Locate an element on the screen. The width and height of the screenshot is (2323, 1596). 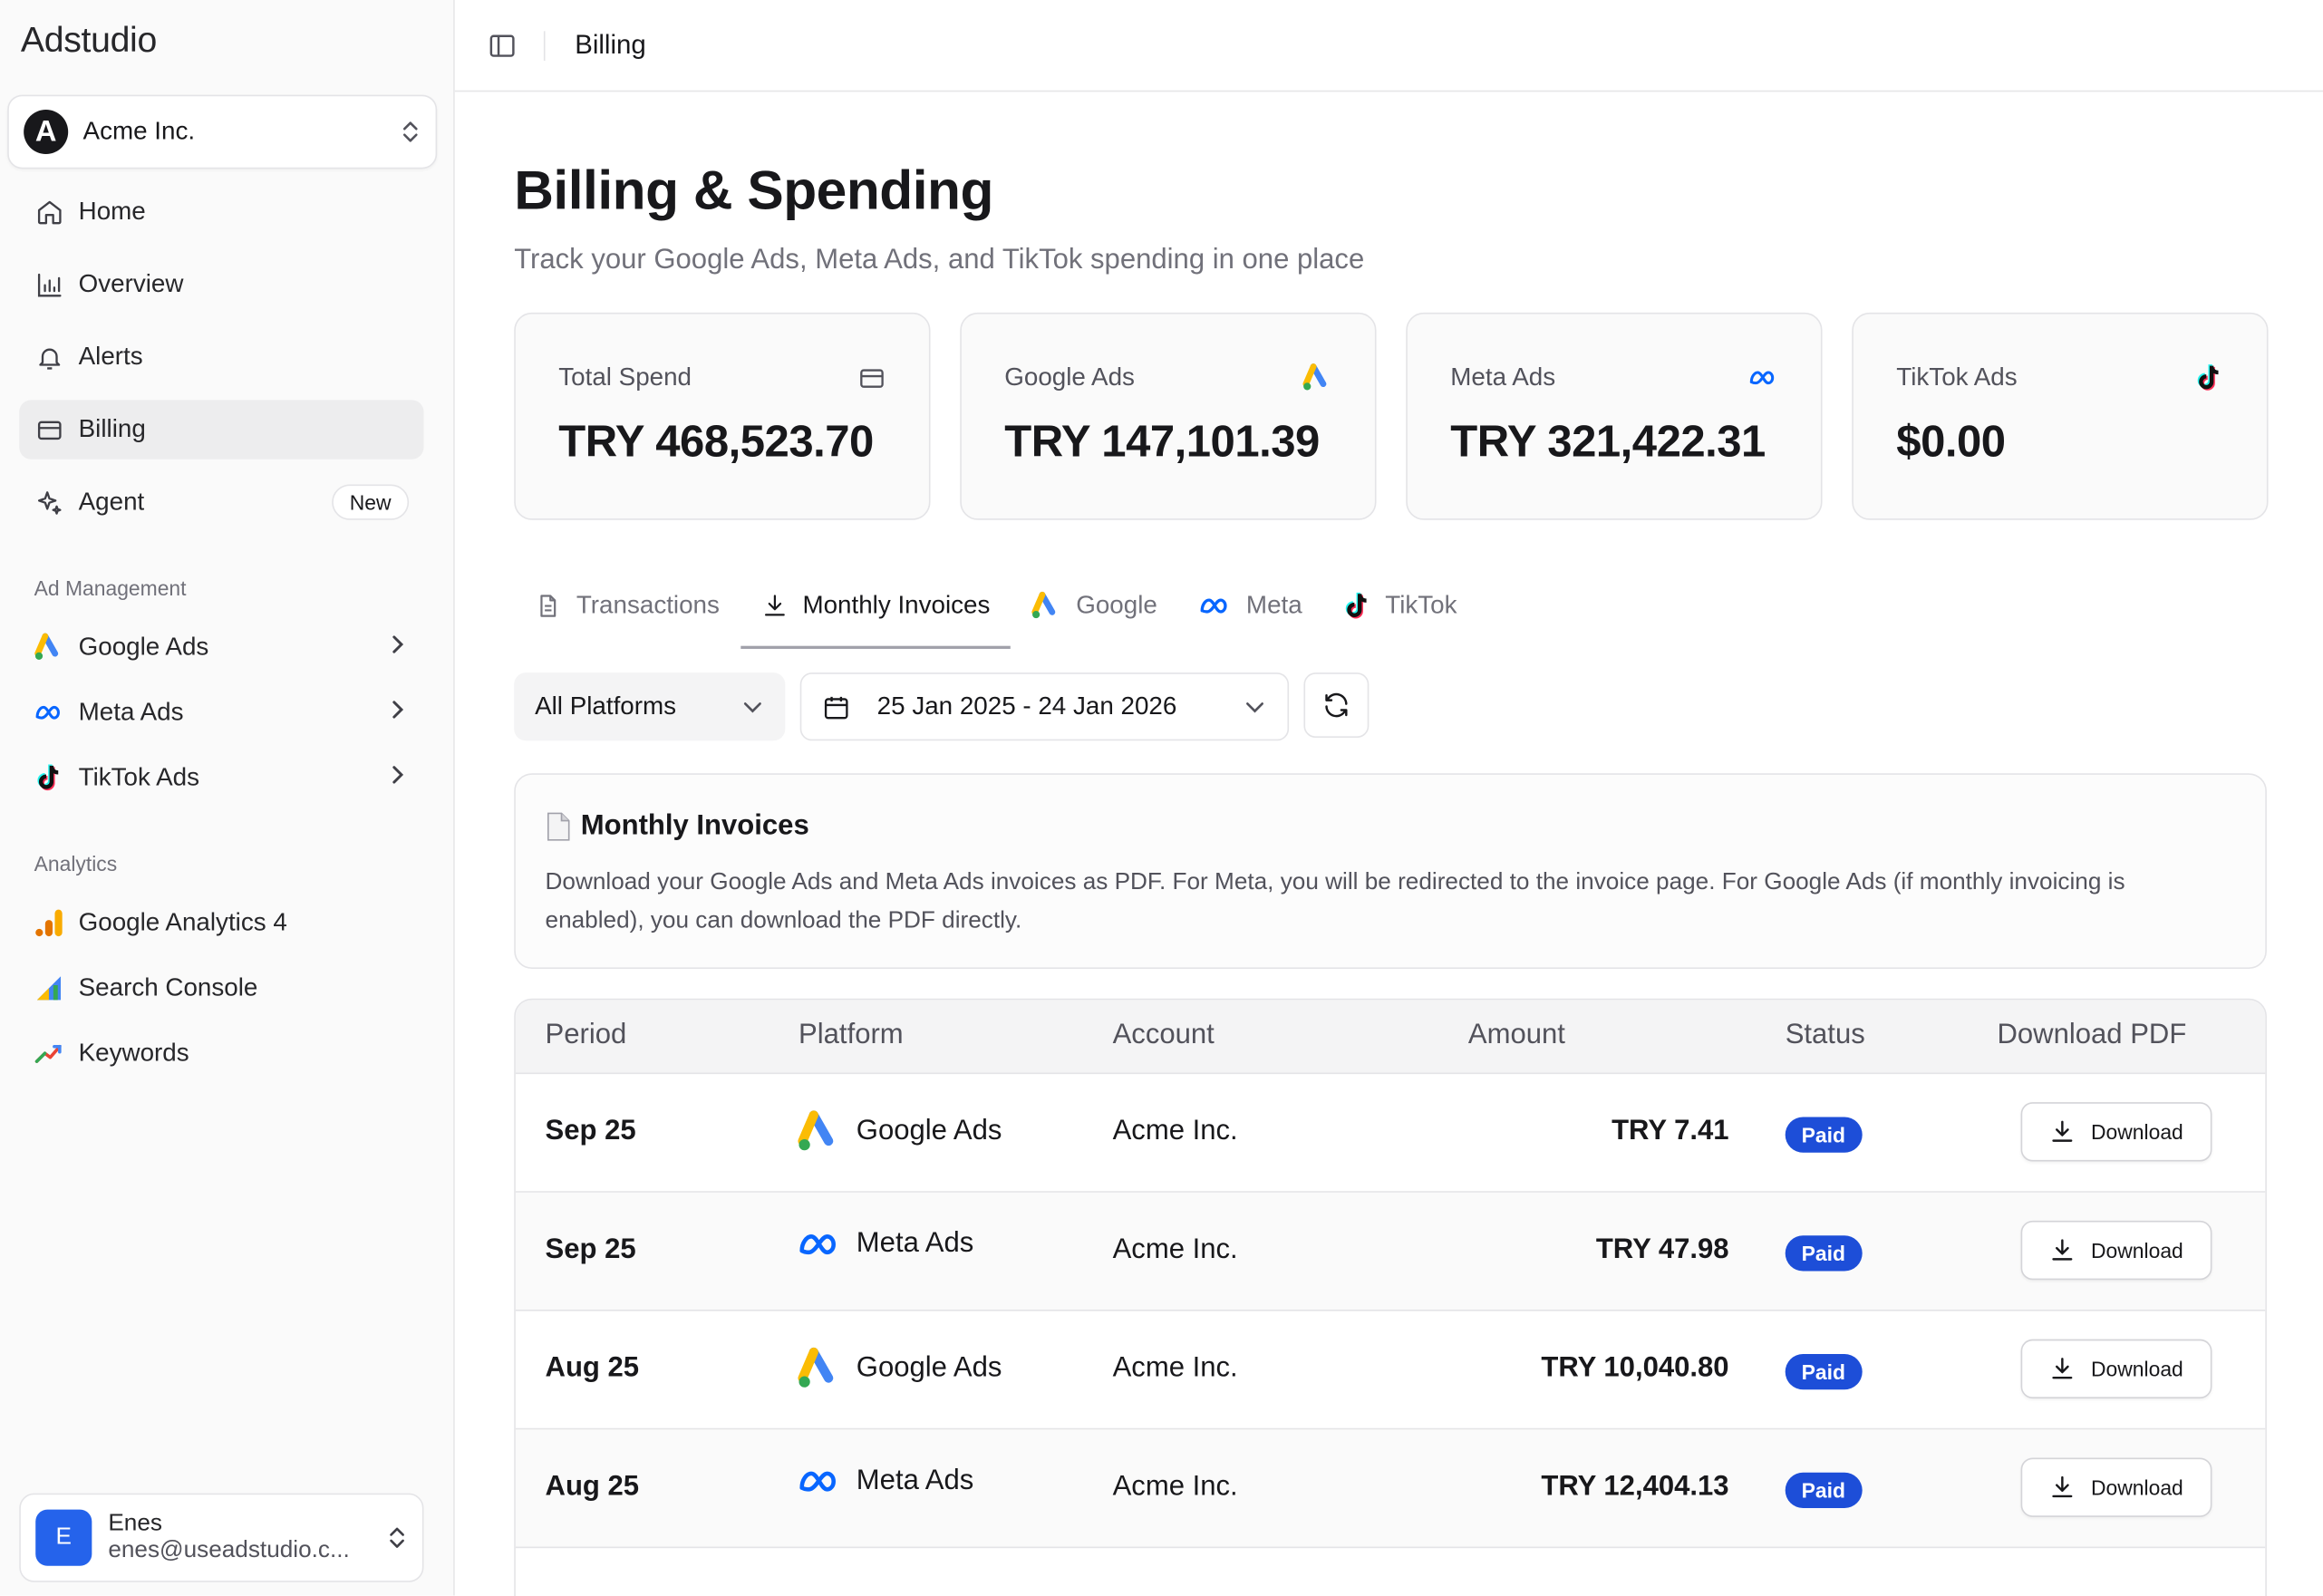
column-header-platform: Platform is located at coordinates (851, 1036).